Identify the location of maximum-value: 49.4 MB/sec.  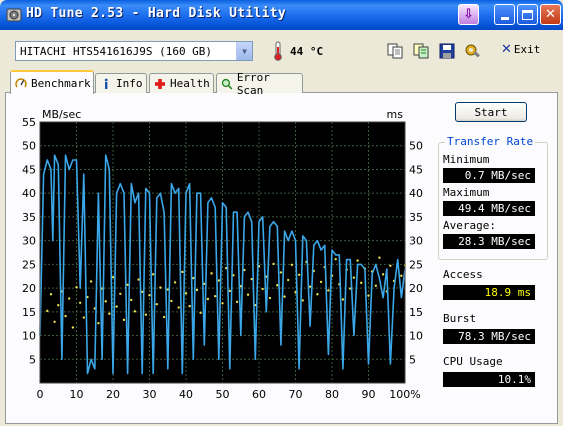
(489, 208).